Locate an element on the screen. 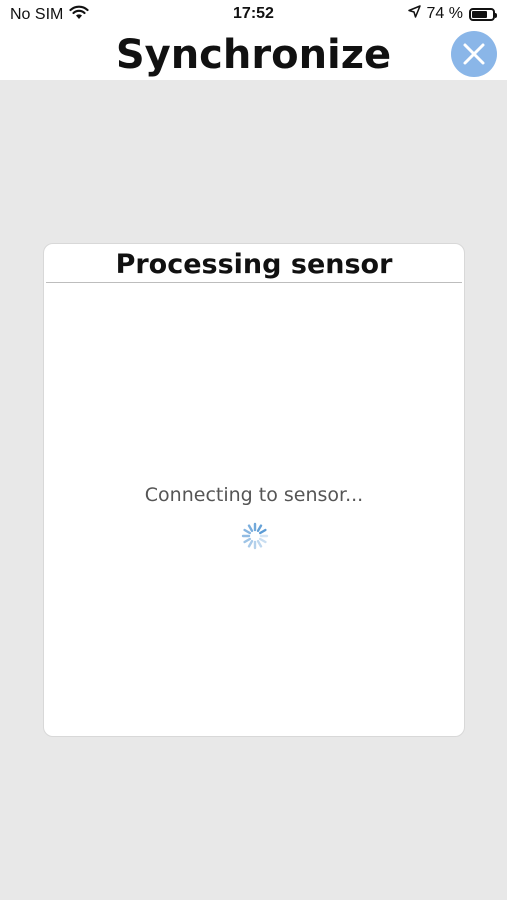 The width and height of the screenshot is (507, 900). top-bar: No SIM 17:52 74 % Synchronize is located at coordinates (253, 40).